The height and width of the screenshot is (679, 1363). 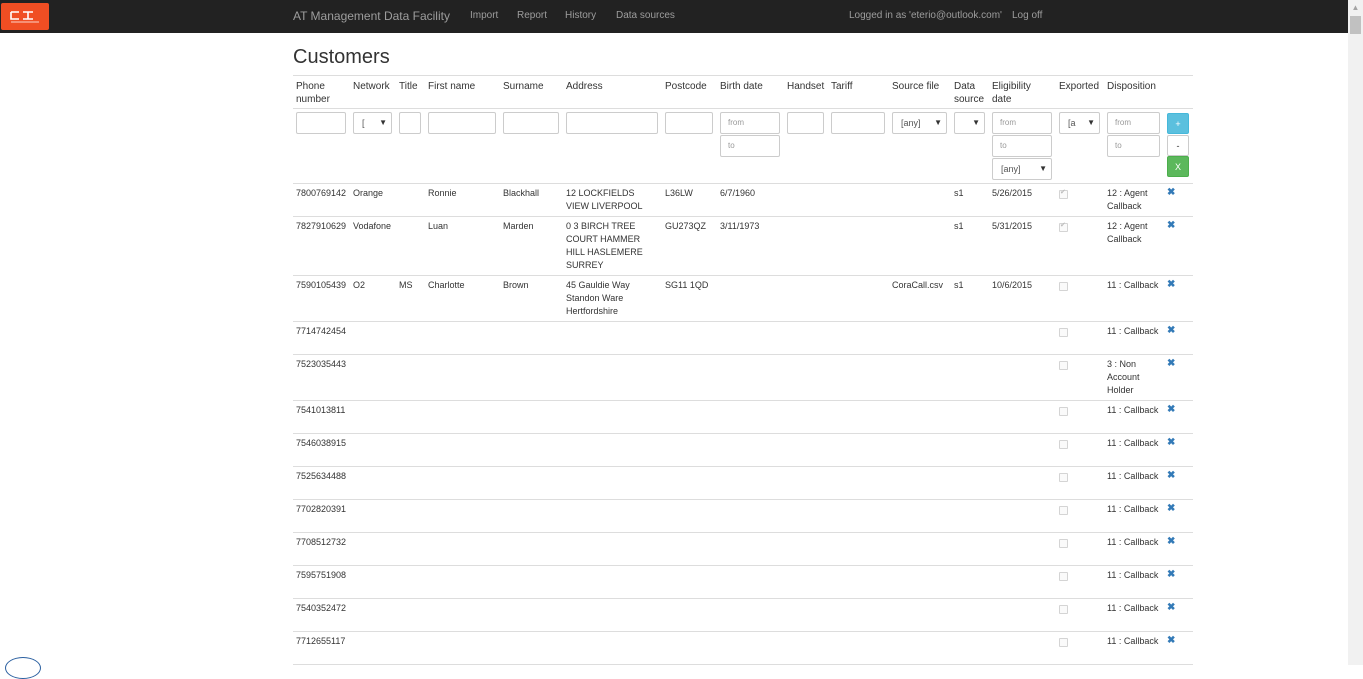 I want to click on add-button: +, so click(x=1178, y=123).